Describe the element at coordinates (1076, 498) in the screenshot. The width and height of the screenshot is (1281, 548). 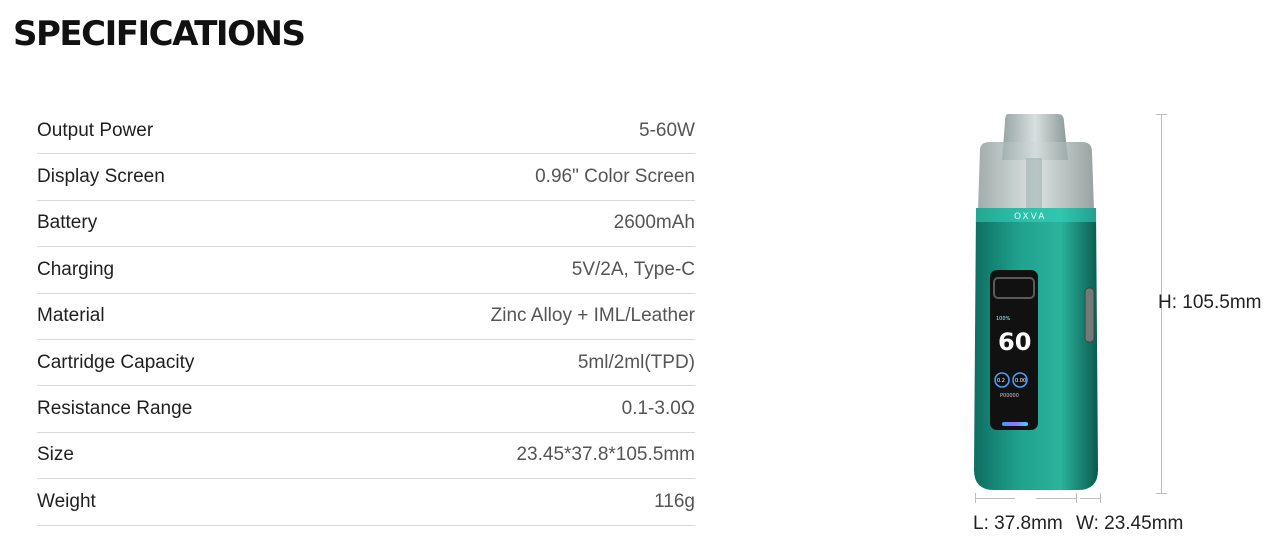
I see `length-dimension-tick` at that location.